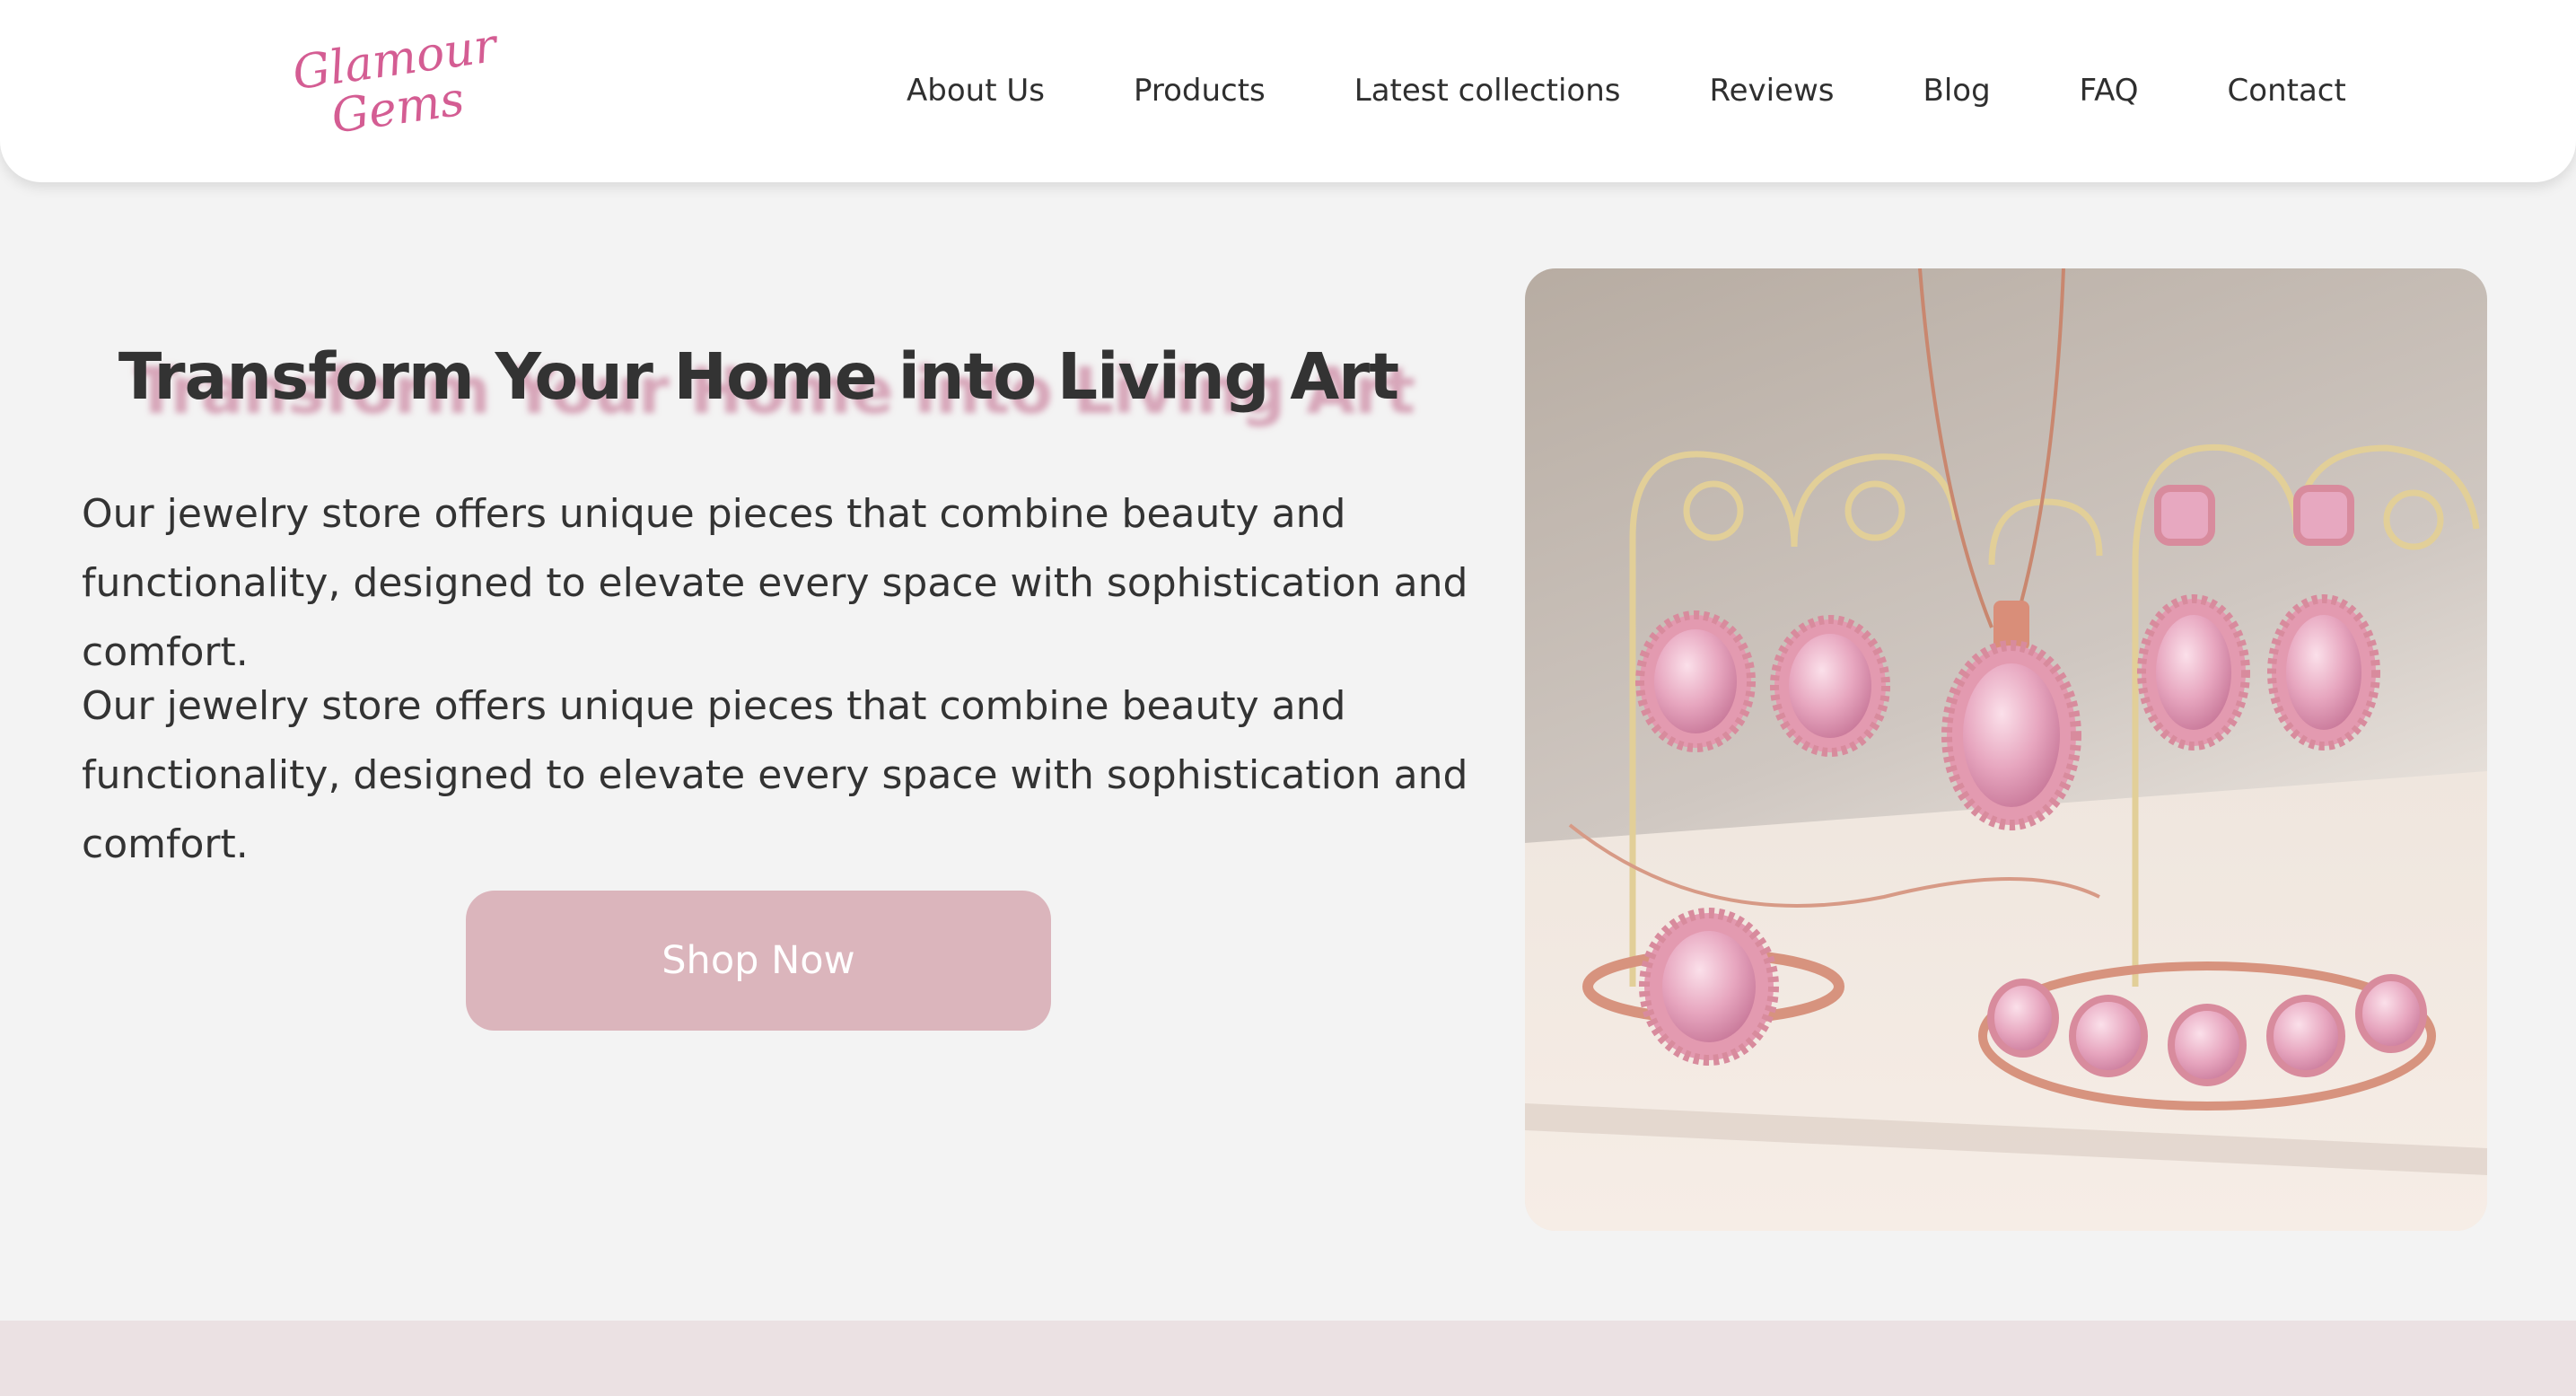 This screenshot has width=2576, height=1396. What do you see at coordinates (1957, 90) in the screenshot?
I see `nav-blog: Blog` at bounding box center [1957, 90].